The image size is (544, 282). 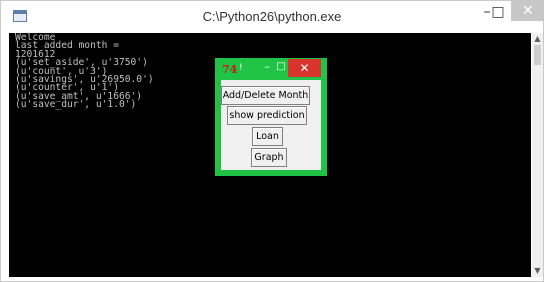 What do you see at coordinates (537, 155) in the screenshot?
I see `vertical-scrollbar: ▲ ▼` at bounding box center [537, 155].